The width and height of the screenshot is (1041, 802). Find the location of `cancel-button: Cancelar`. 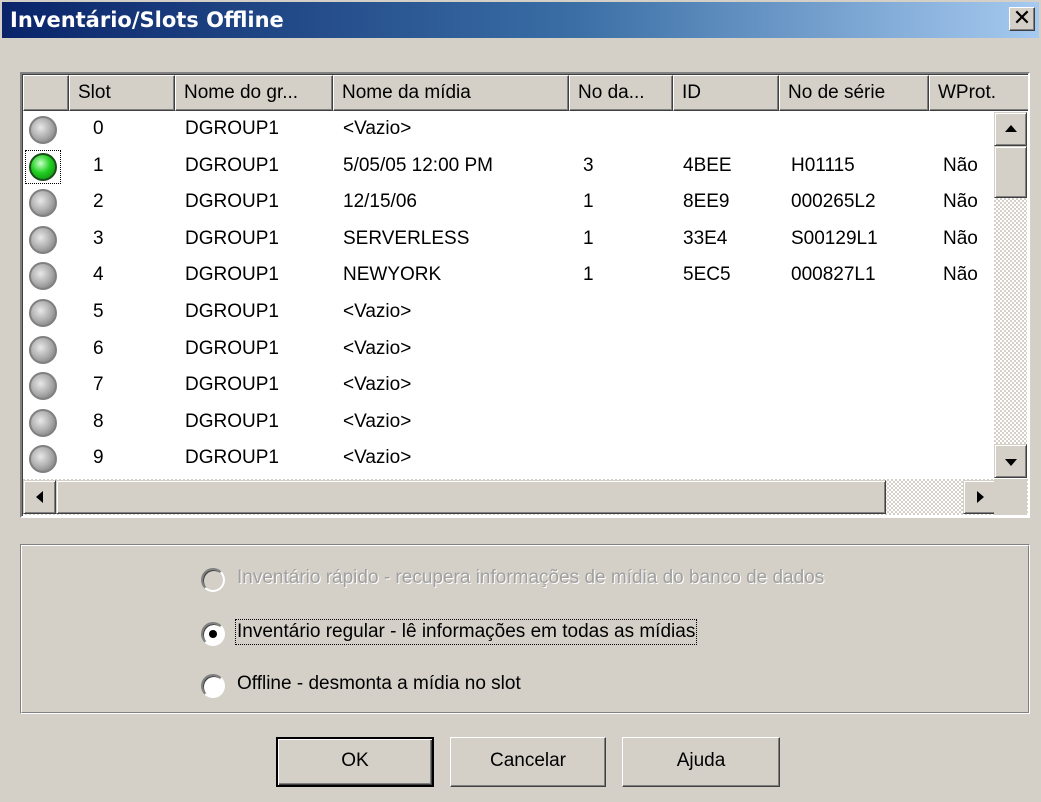

cancel-button: Cancelar is located at coordinates (528, 762).